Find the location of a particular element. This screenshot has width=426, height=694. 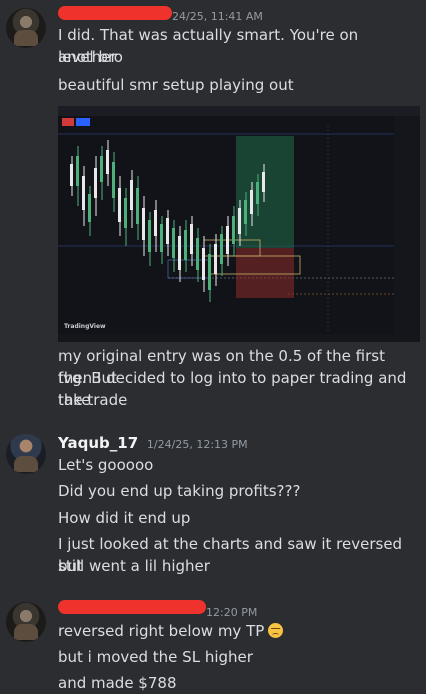

tradingview-watermark: TradingView is located at coordinates (85, 326).